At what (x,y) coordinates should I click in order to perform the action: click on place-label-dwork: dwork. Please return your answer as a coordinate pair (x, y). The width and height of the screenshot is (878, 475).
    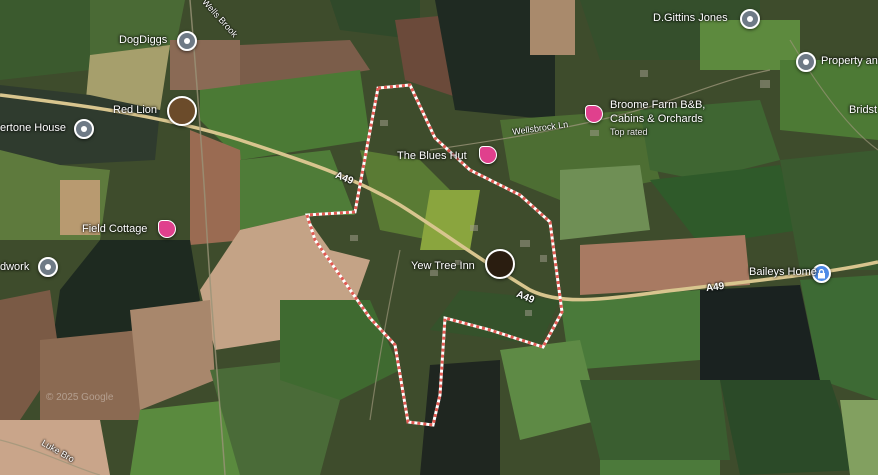
    Looking at the image, I should click on (14, 267).